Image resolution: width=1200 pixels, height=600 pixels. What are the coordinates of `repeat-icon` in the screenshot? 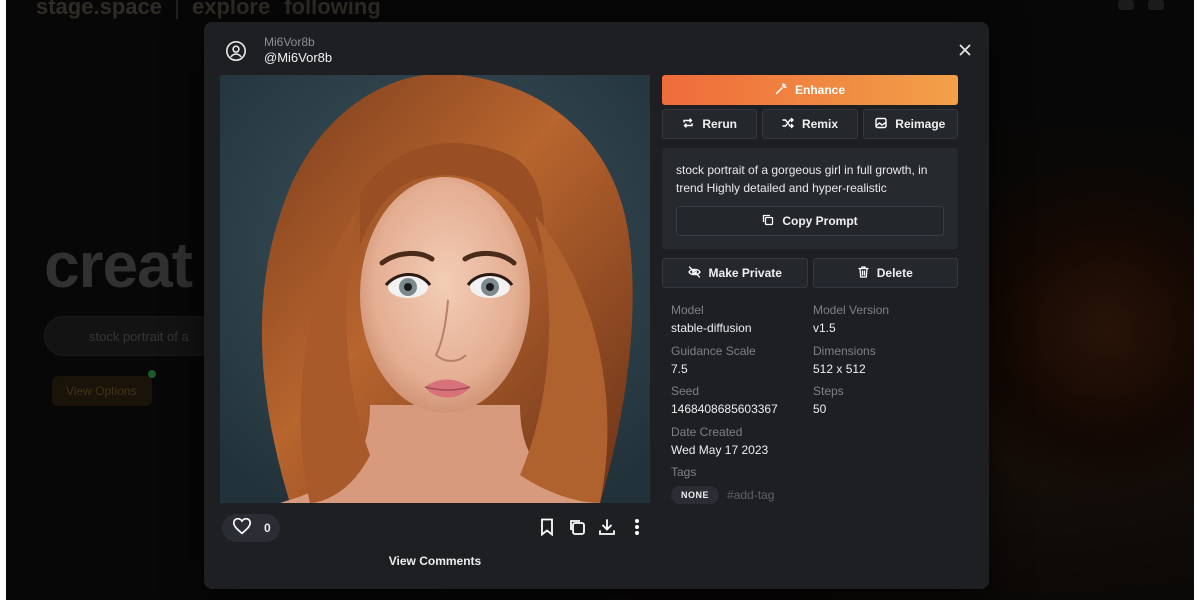 It's located at (688, 124).